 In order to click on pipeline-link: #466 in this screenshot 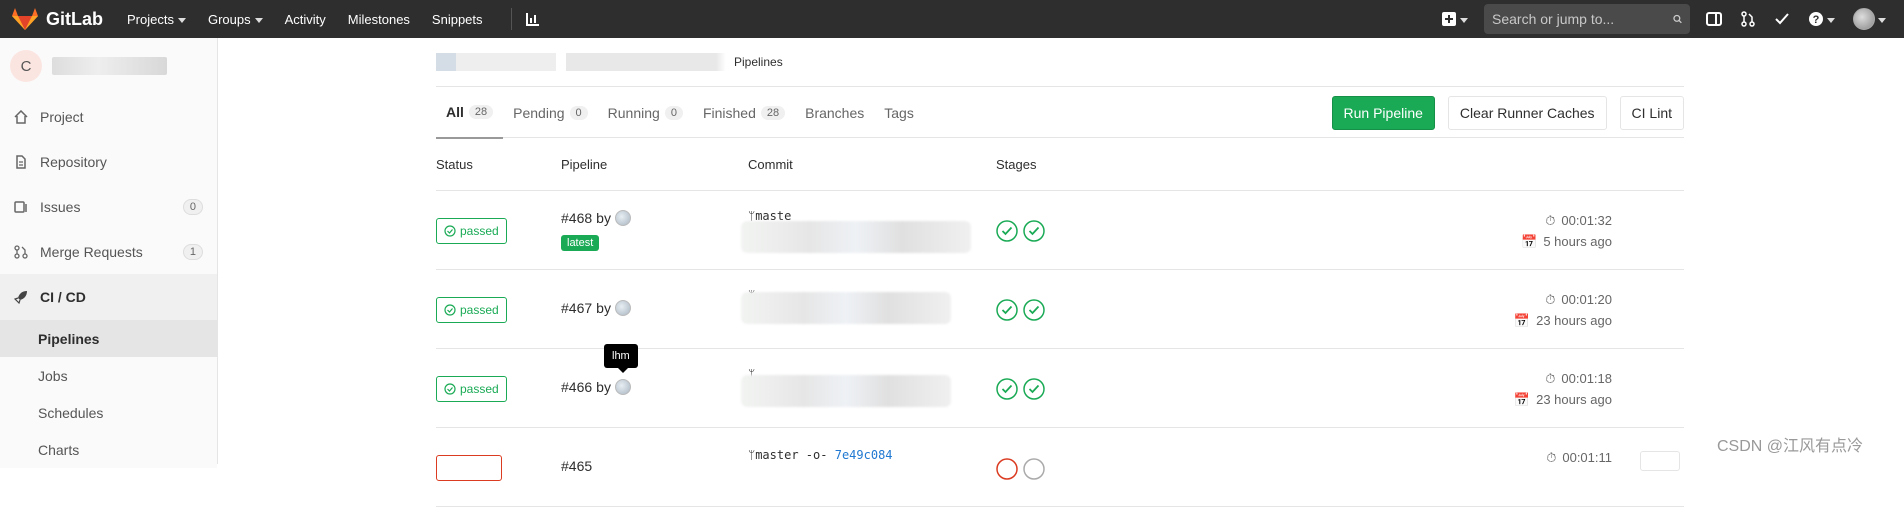, I will do `click(576, 387)`.